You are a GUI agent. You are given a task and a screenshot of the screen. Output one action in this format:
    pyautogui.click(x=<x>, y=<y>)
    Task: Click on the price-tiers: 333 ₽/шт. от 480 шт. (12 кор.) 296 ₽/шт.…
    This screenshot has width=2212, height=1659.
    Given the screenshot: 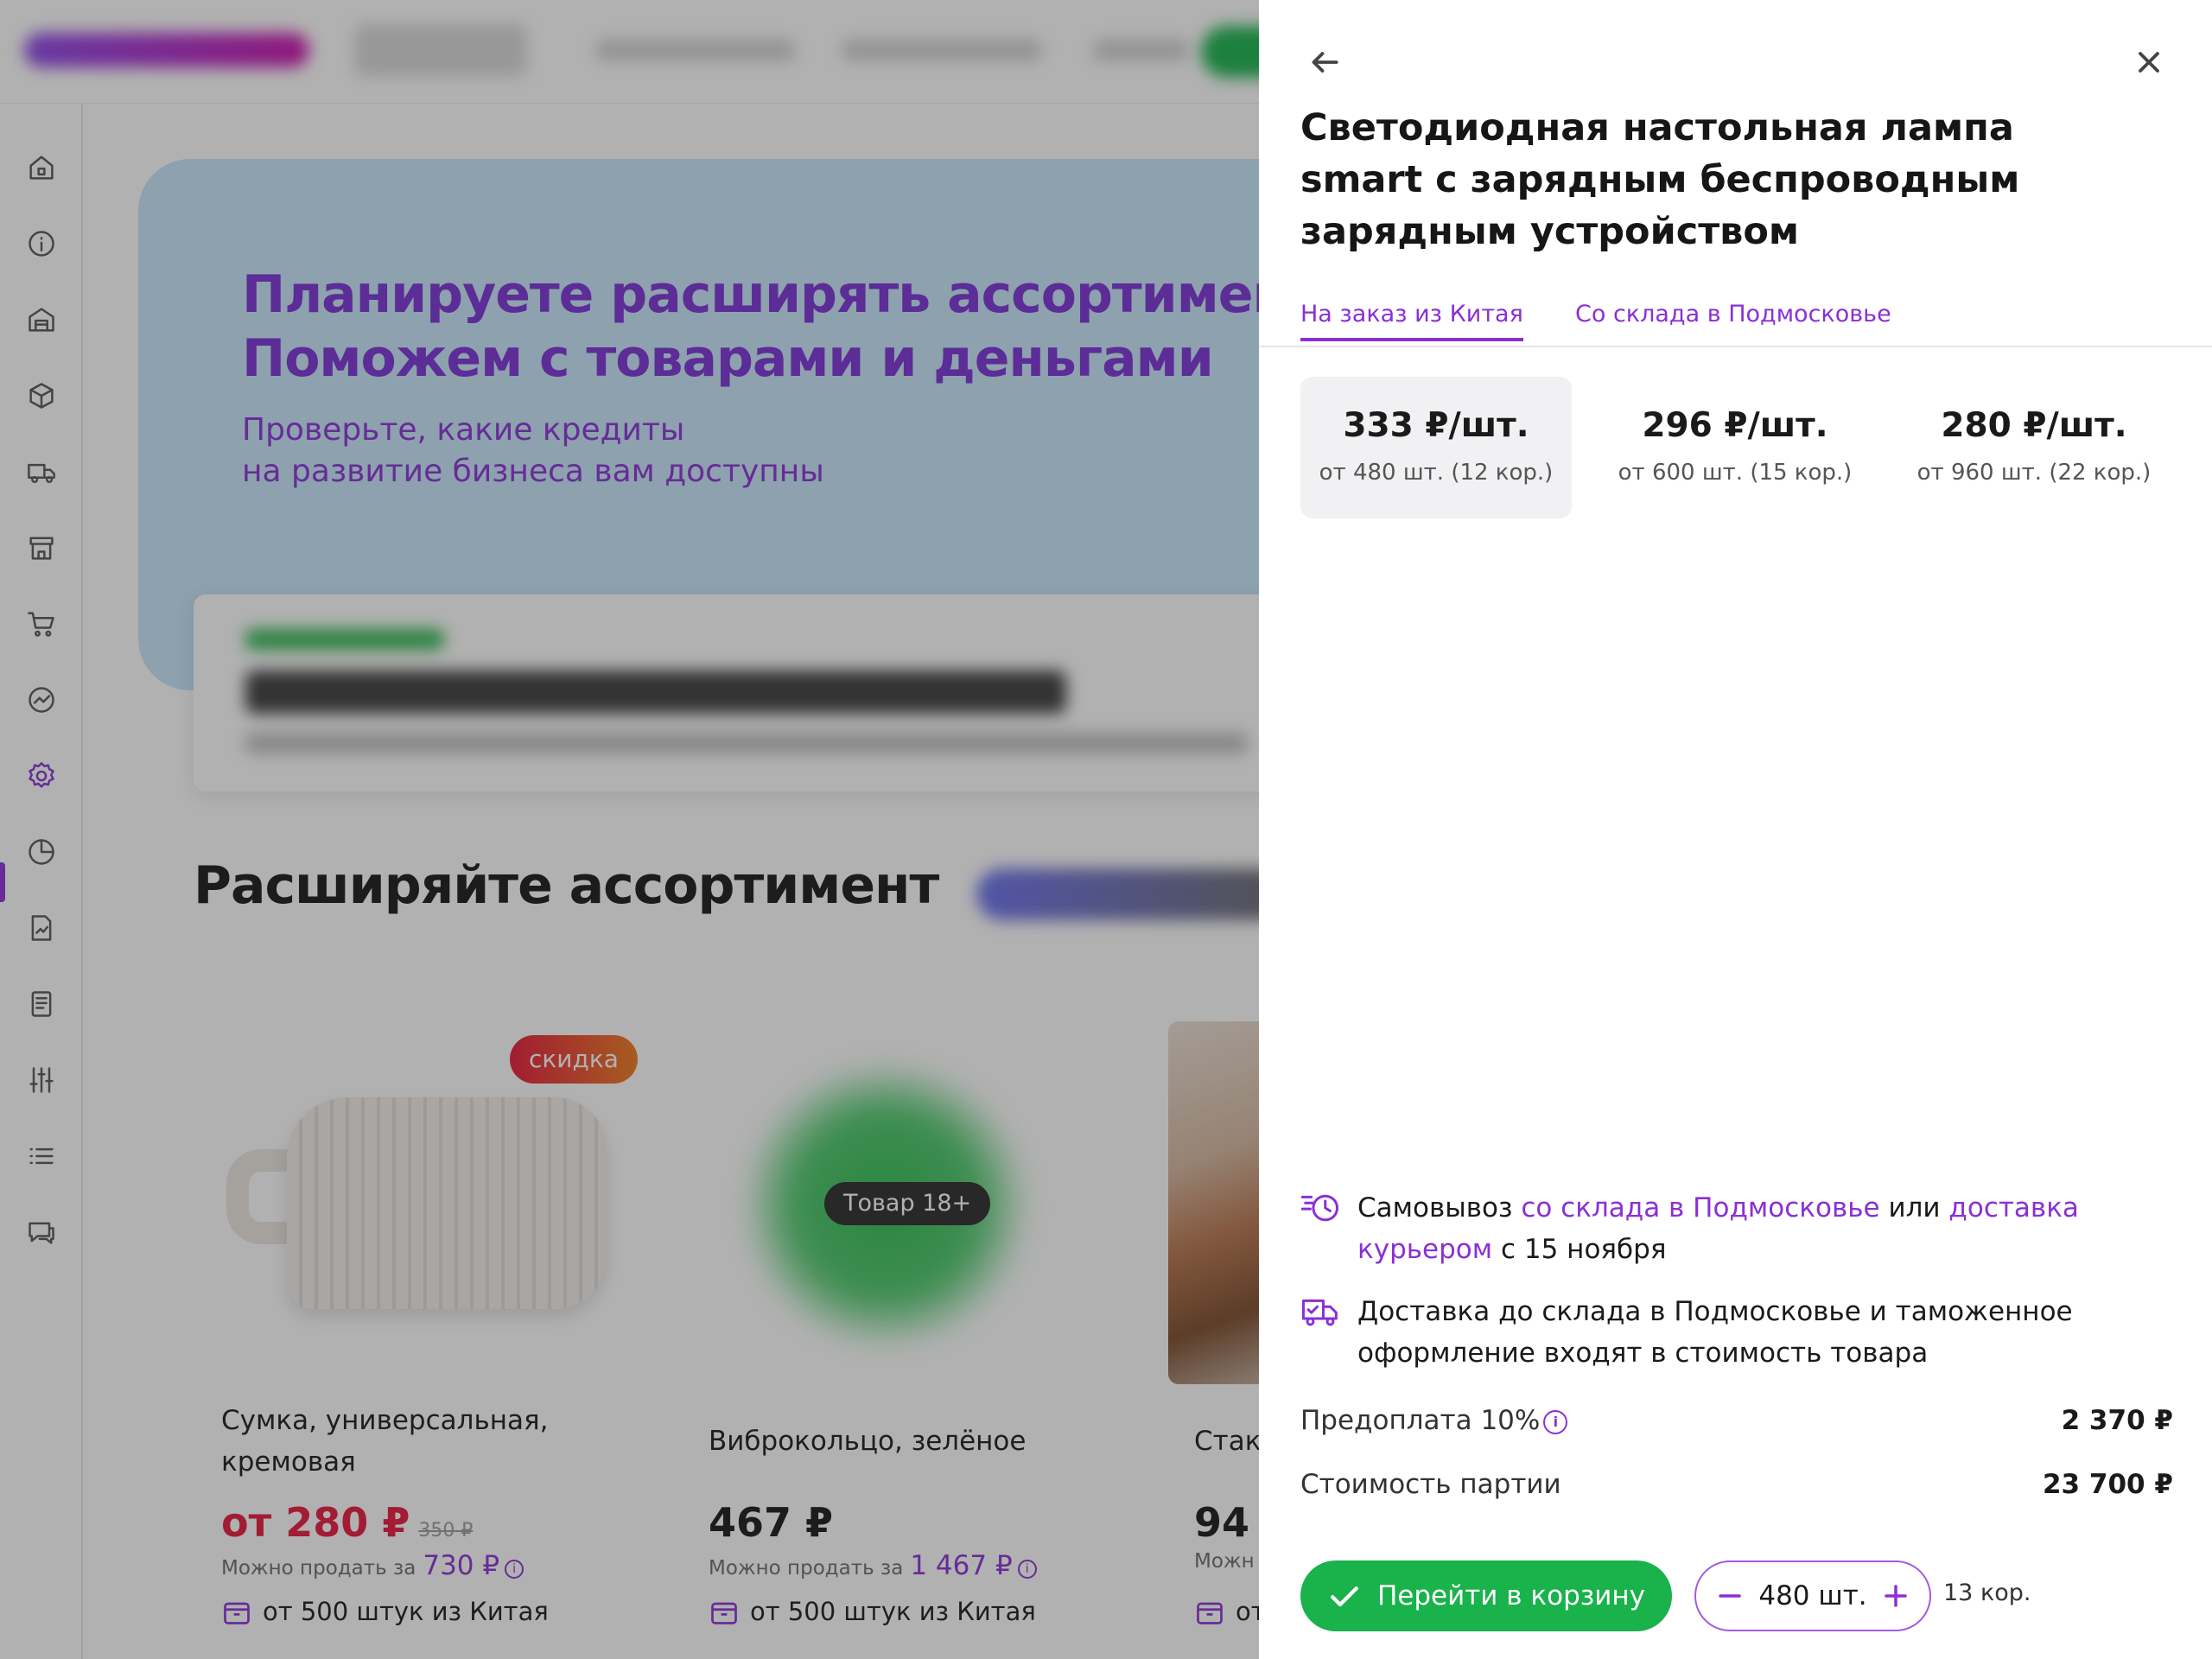 What is the action you would take?
    pyautogui.click(x=1741, y=448)
    